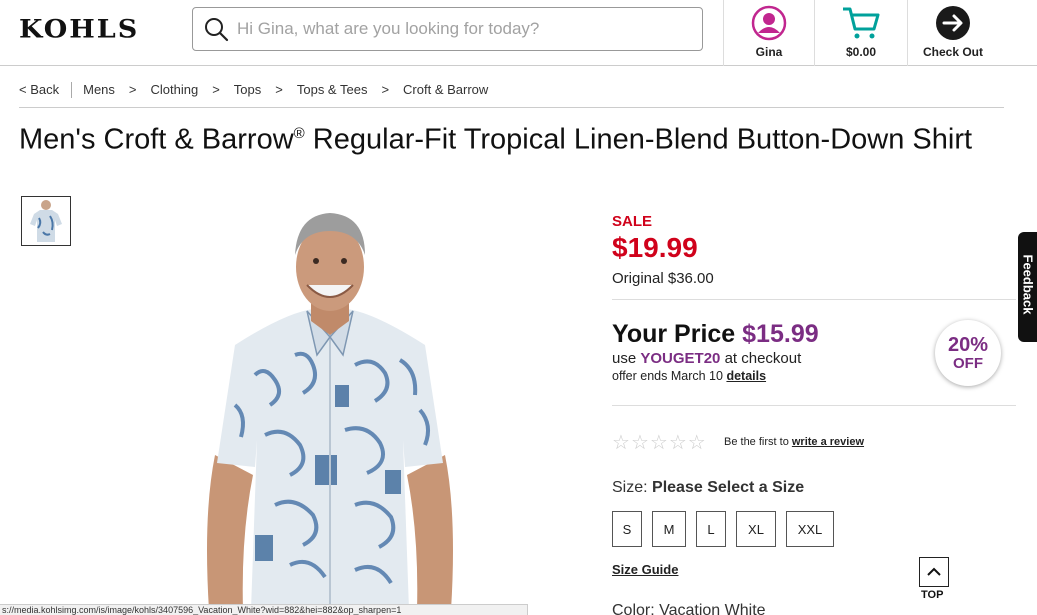 The image size is (1037, 615). Describe the element at coordinates (810, 529) in the screenshot. I see `size-button-xxl: XXL` at that location.